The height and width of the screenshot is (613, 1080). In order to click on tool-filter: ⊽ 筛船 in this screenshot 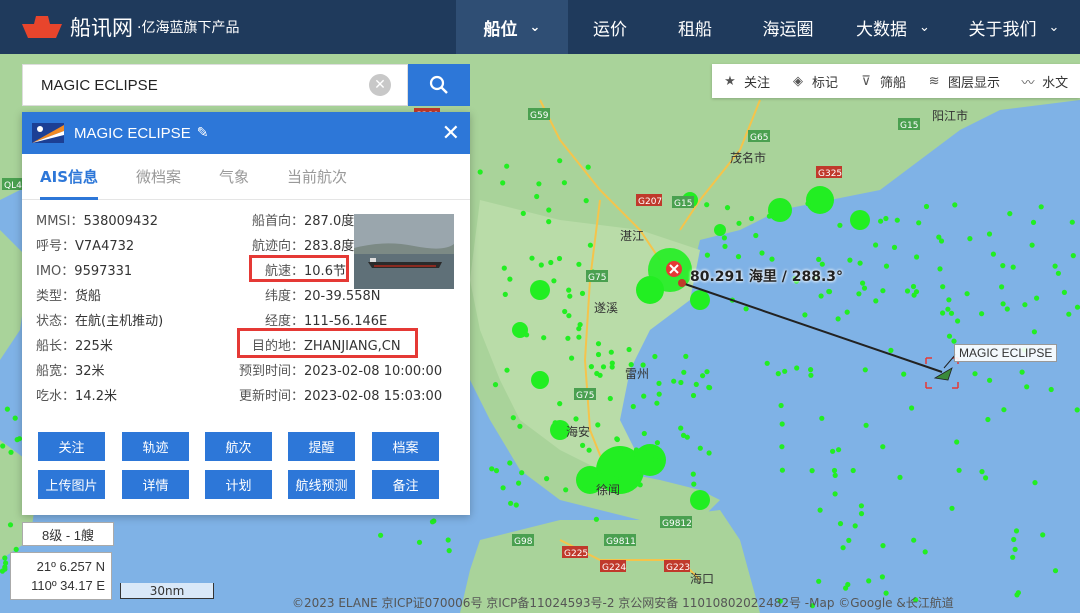, I will do `click(882, 81)`.